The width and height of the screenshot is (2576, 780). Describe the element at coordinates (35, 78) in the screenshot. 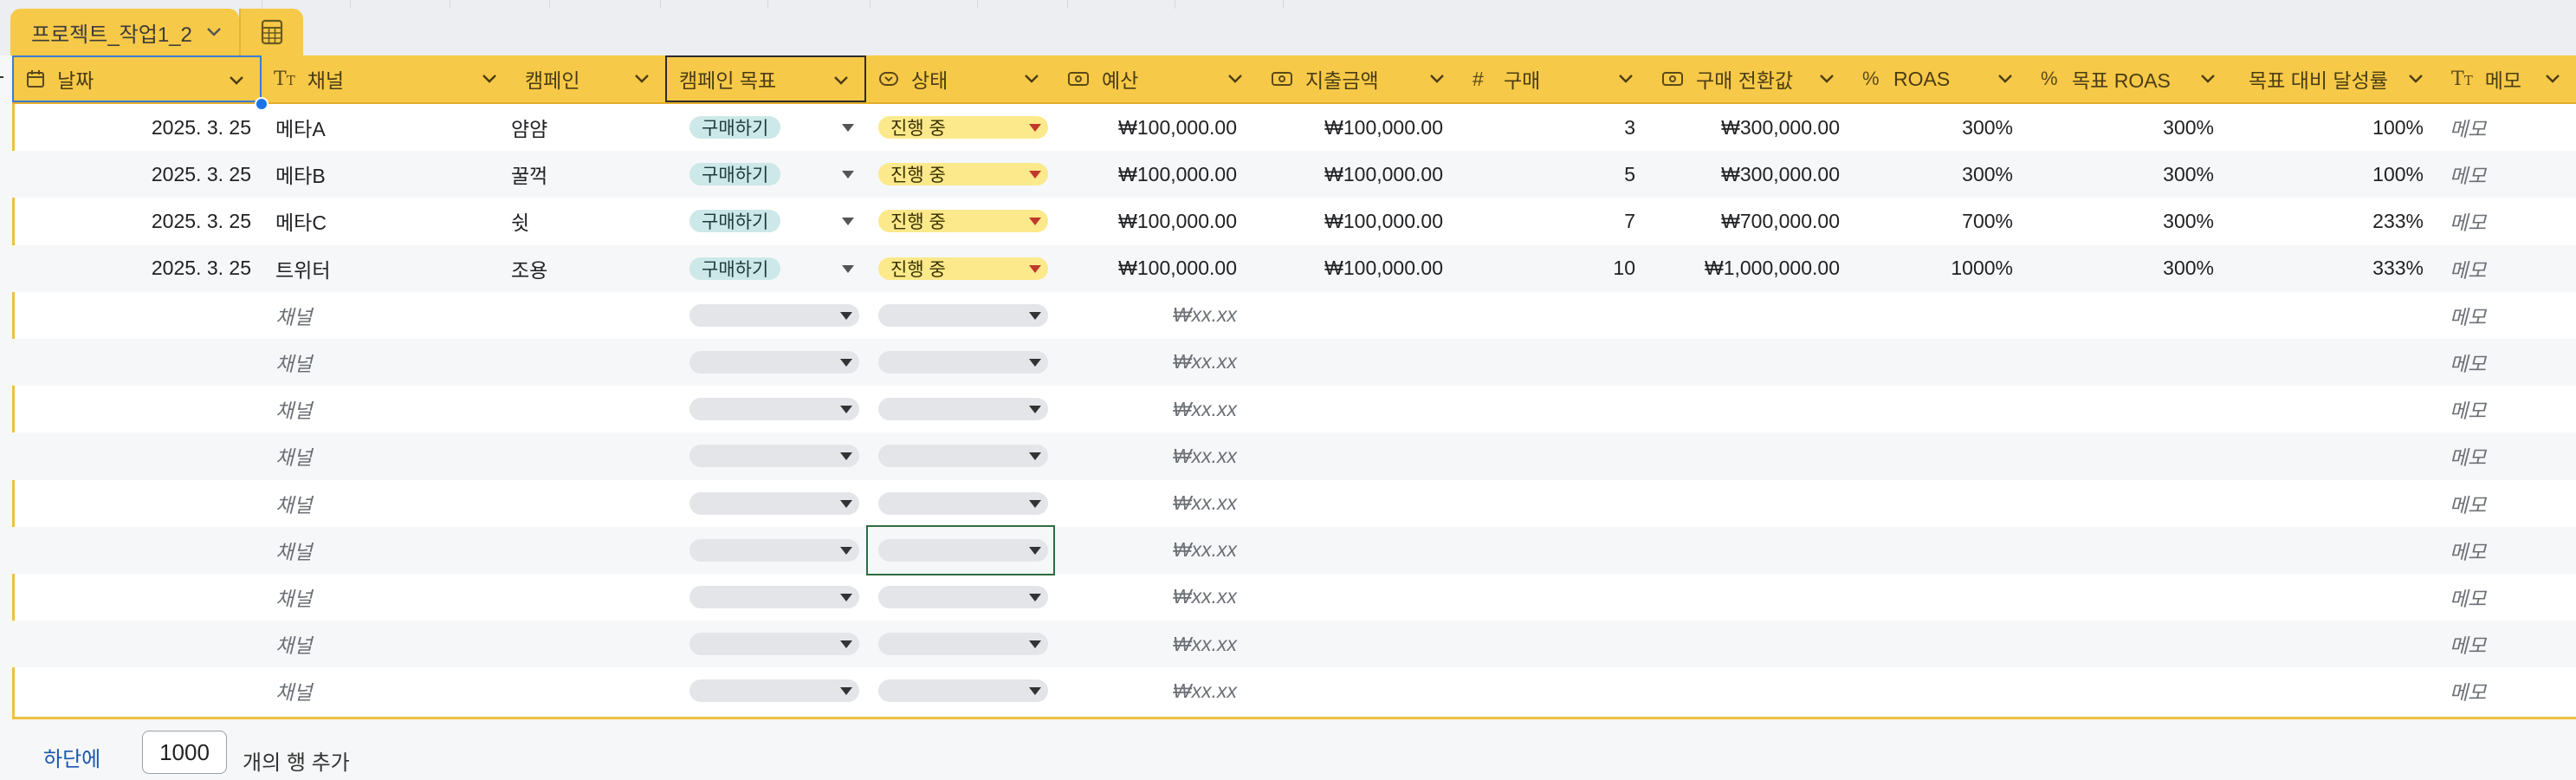

I see `calendar-icon` at that location.